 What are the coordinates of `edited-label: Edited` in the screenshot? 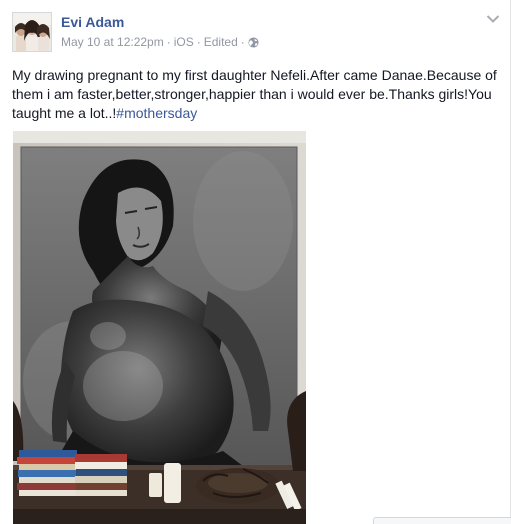 It's located at (221, 42).